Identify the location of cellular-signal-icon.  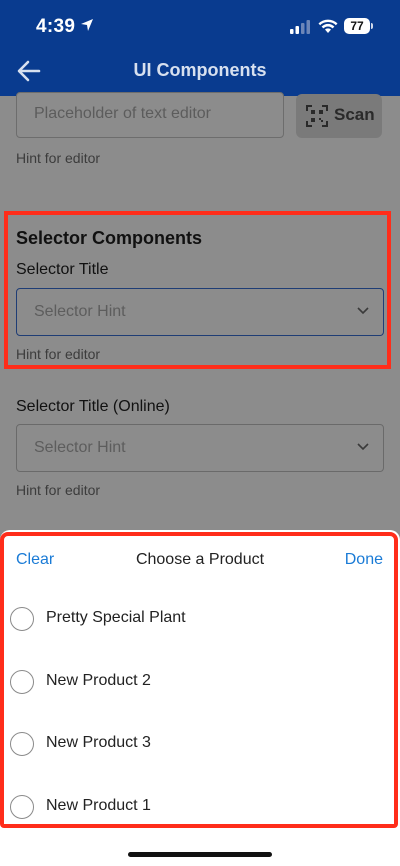
(300, 27).